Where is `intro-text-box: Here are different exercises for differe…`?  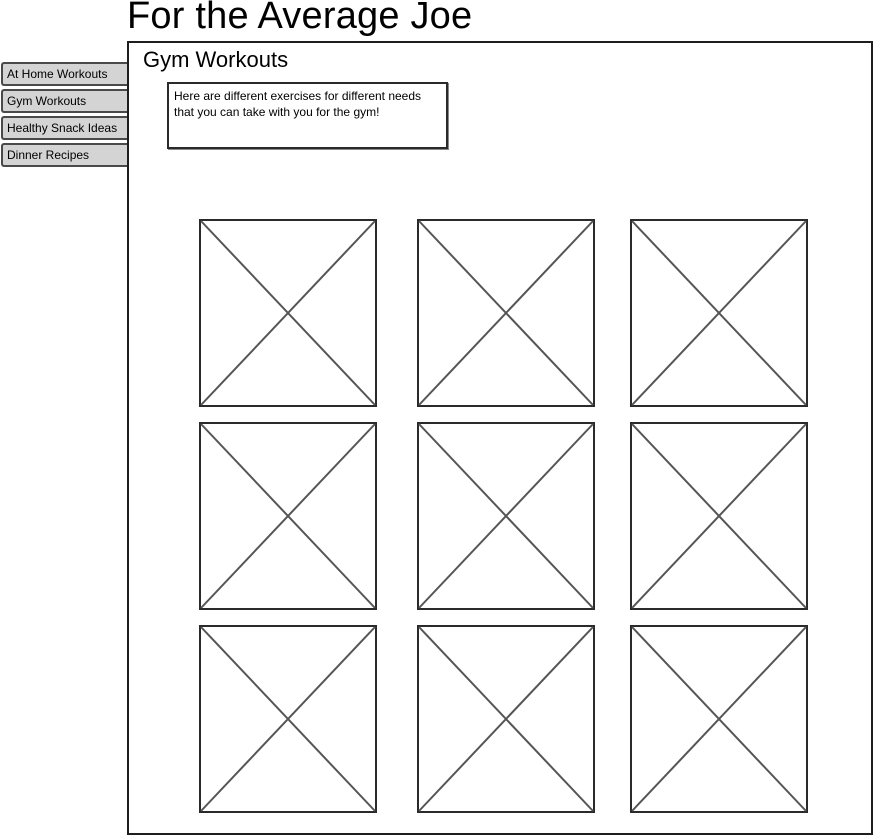
intro-text-box: Here are different exercises for differe… is located at coordinates (307, 115).